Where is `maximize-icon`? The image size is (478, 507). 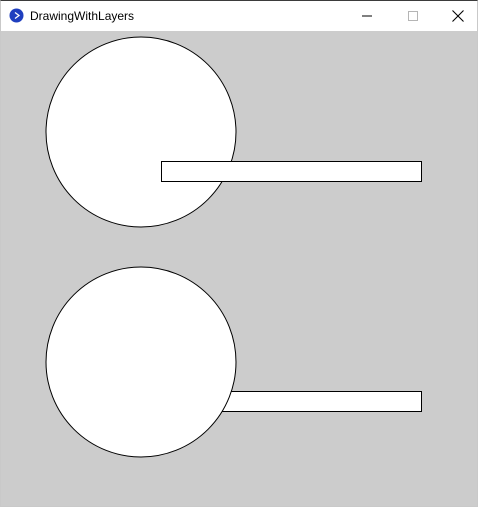 maximize-icon is located at coordinates (413, 16).